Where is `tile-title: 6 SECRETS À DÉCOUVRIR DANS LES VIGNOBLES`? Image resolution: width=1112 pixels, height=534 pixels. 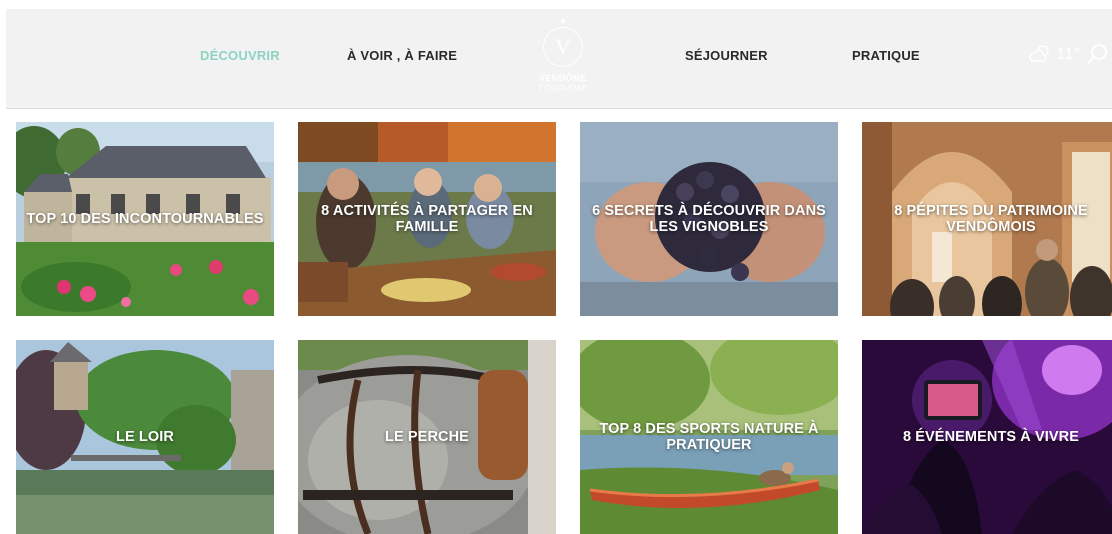 tile-title: 6 SECRETS À DÉCOUVRIR DANS LES VIGNOBLES is located at coordinates (709, 219).